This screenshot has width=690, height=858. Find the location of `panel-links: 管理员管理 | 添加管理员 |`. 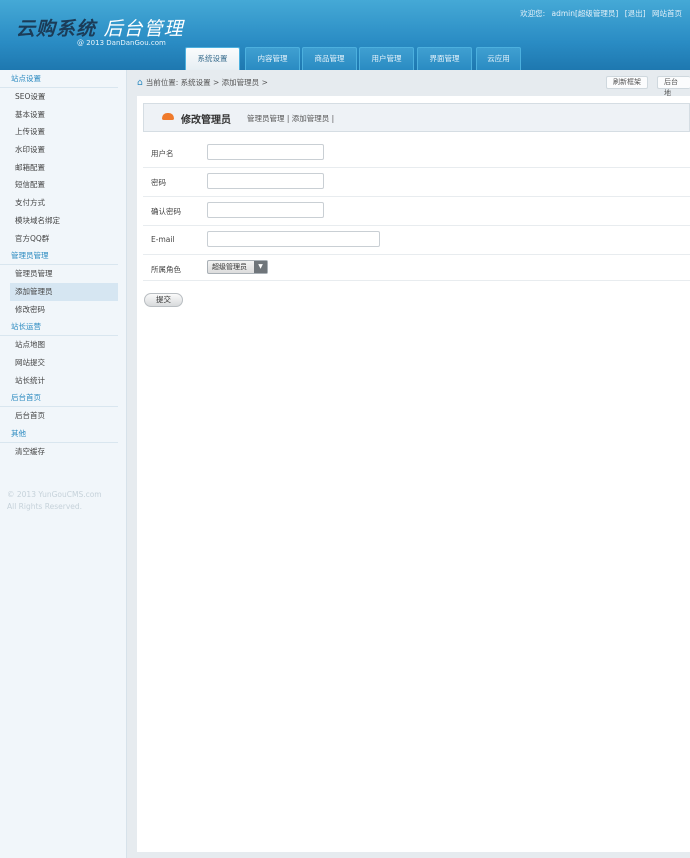

panel-links: 管理员管理 | 添加管理员 | is located at coordinates (290, 118).